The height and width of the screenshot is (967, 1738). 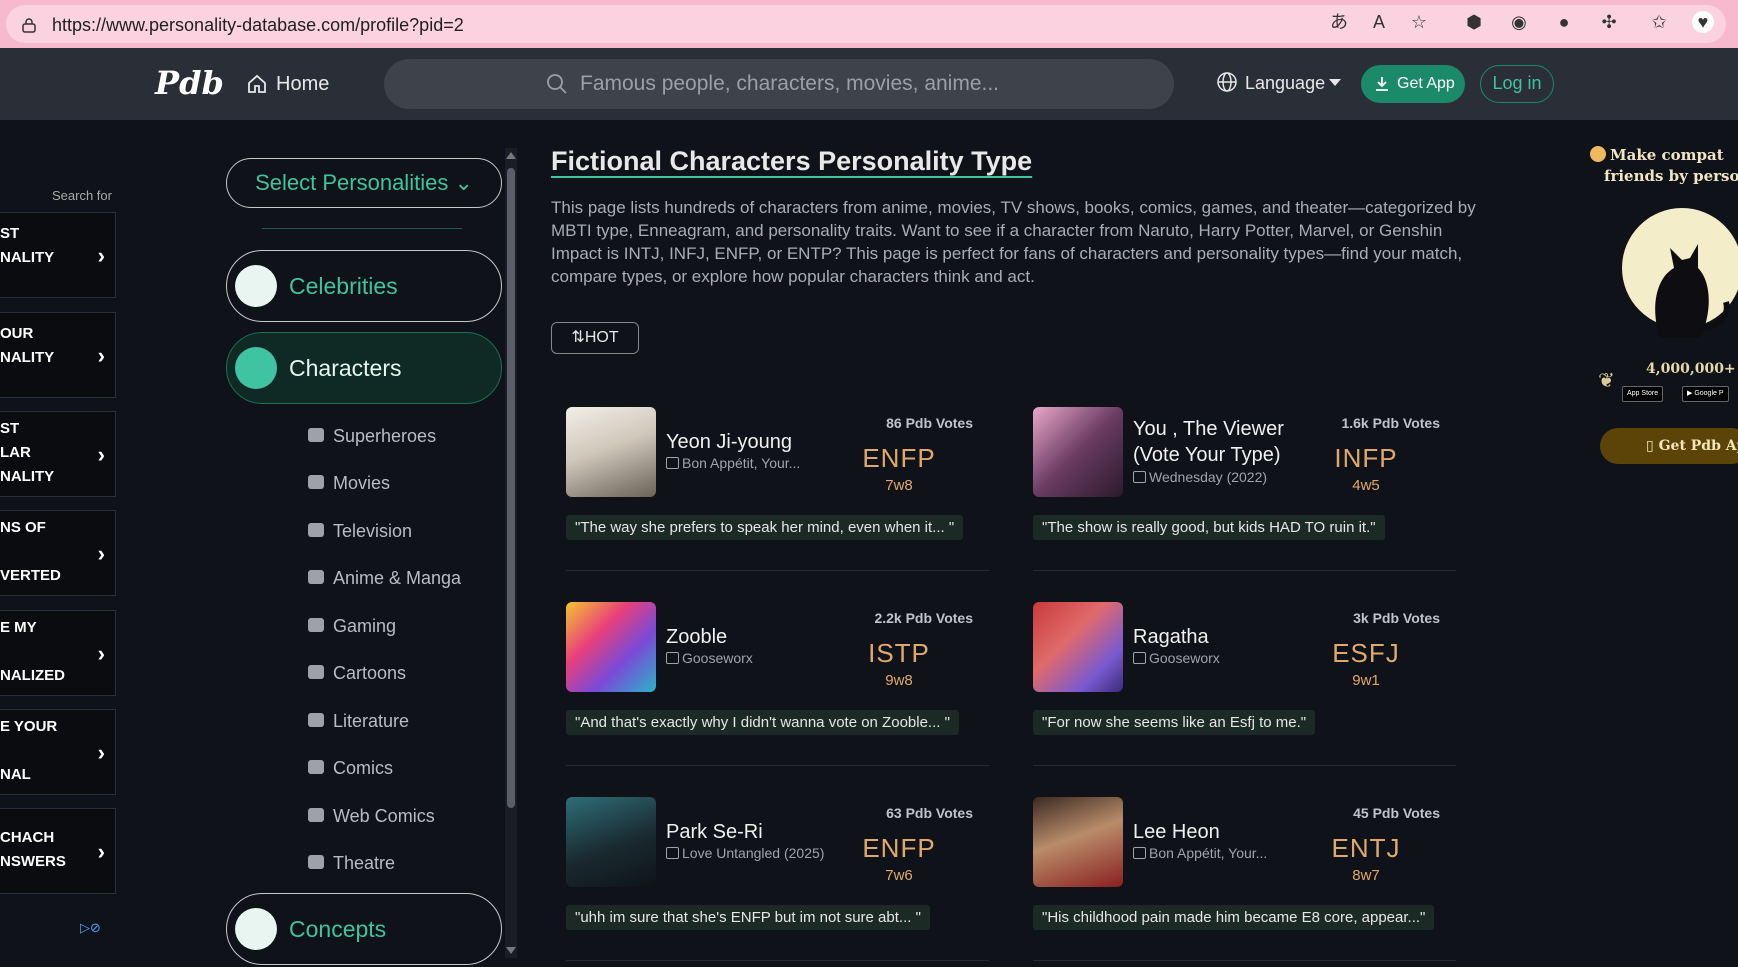 I want to click on ad-item-text: ST, so click(x=10, y=428).